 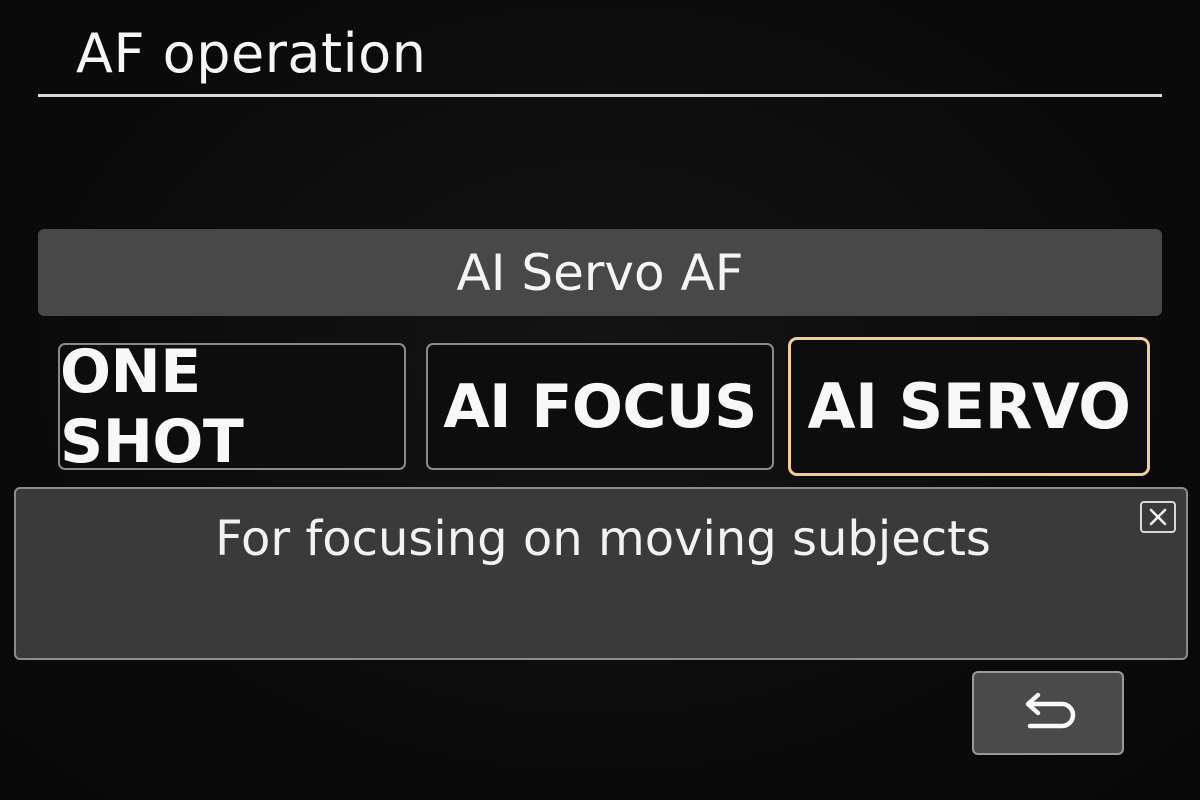 I want to click on option-one-shot-button: ONE SHOT, so click(x=232, y=407).